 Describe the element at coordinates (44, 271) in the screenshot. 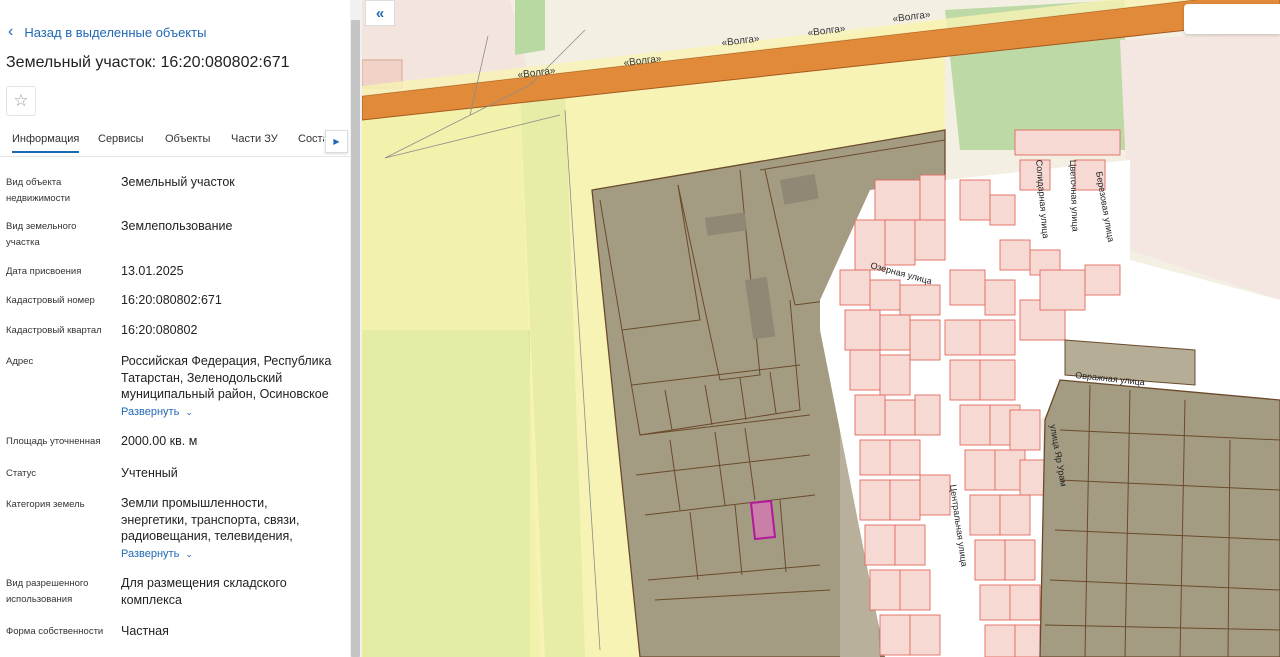

I see `field-label: Дата присвоения` at that location.